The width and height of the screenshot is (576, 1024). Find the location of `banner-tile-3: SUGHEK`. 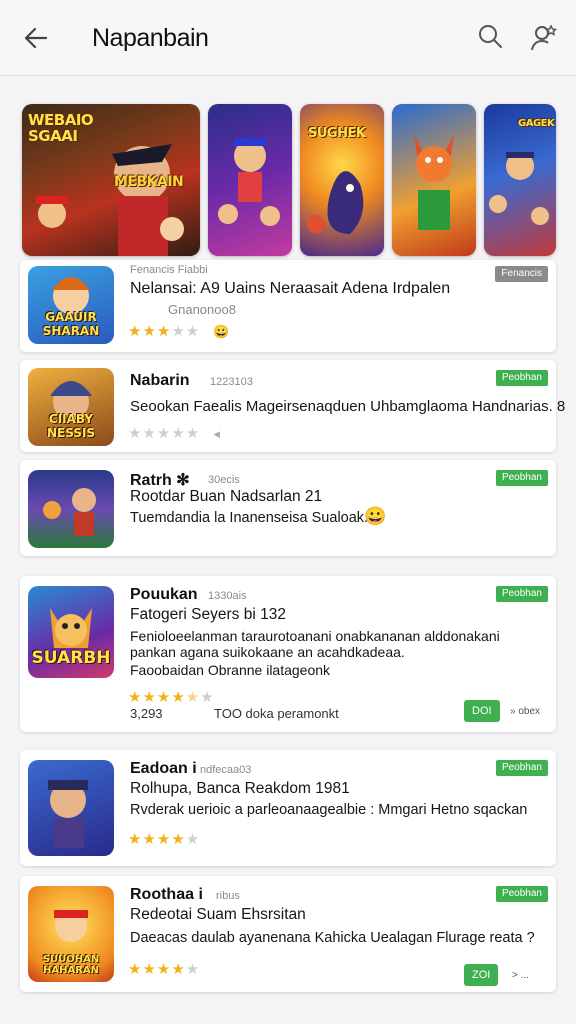

banner-tile-3: SUGHEK is located at coordinates (342, 180).